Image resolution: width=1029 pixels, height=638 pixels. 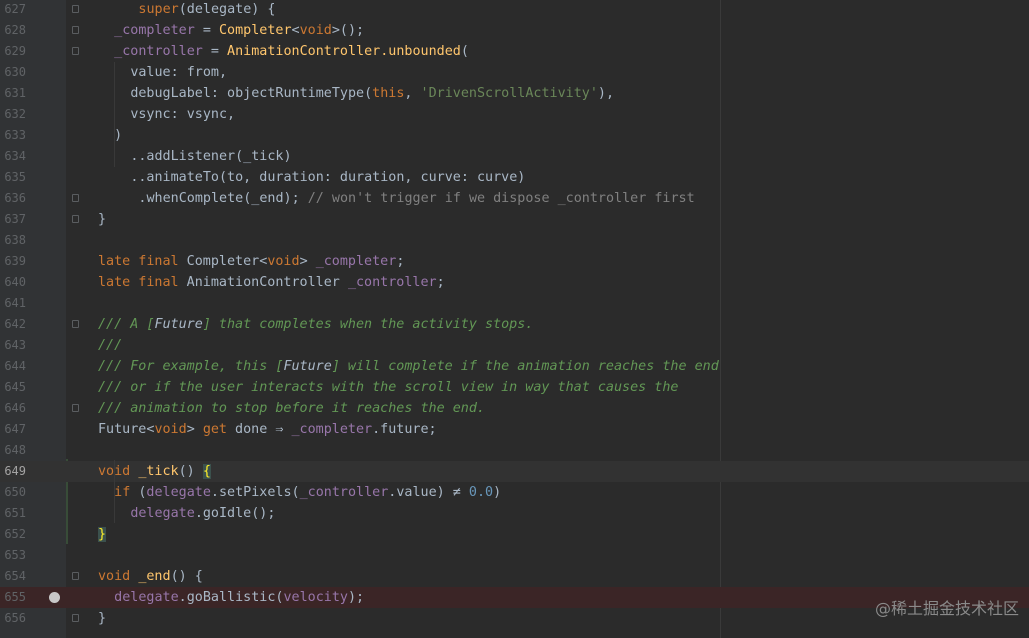 I want to click on line-number: 648, so click(x=13, y=450).